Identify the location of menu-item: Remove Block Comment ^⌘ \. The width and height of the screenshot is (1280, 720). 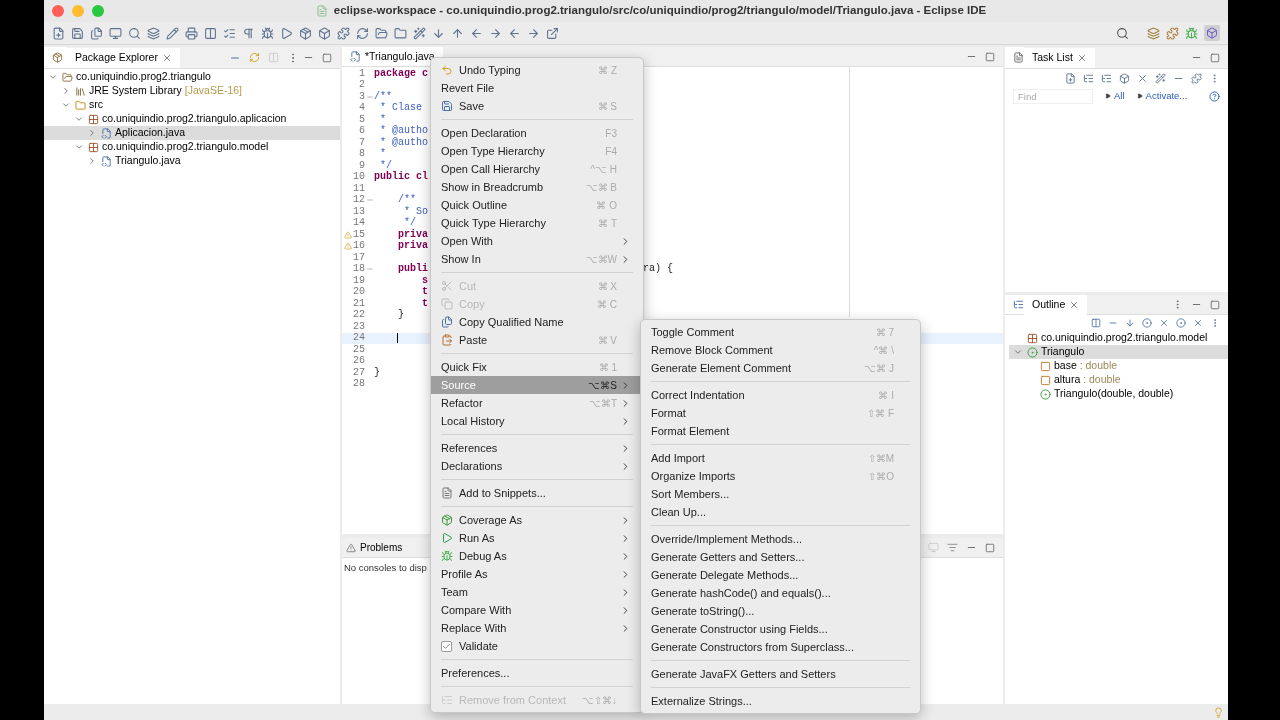
(780, 350).